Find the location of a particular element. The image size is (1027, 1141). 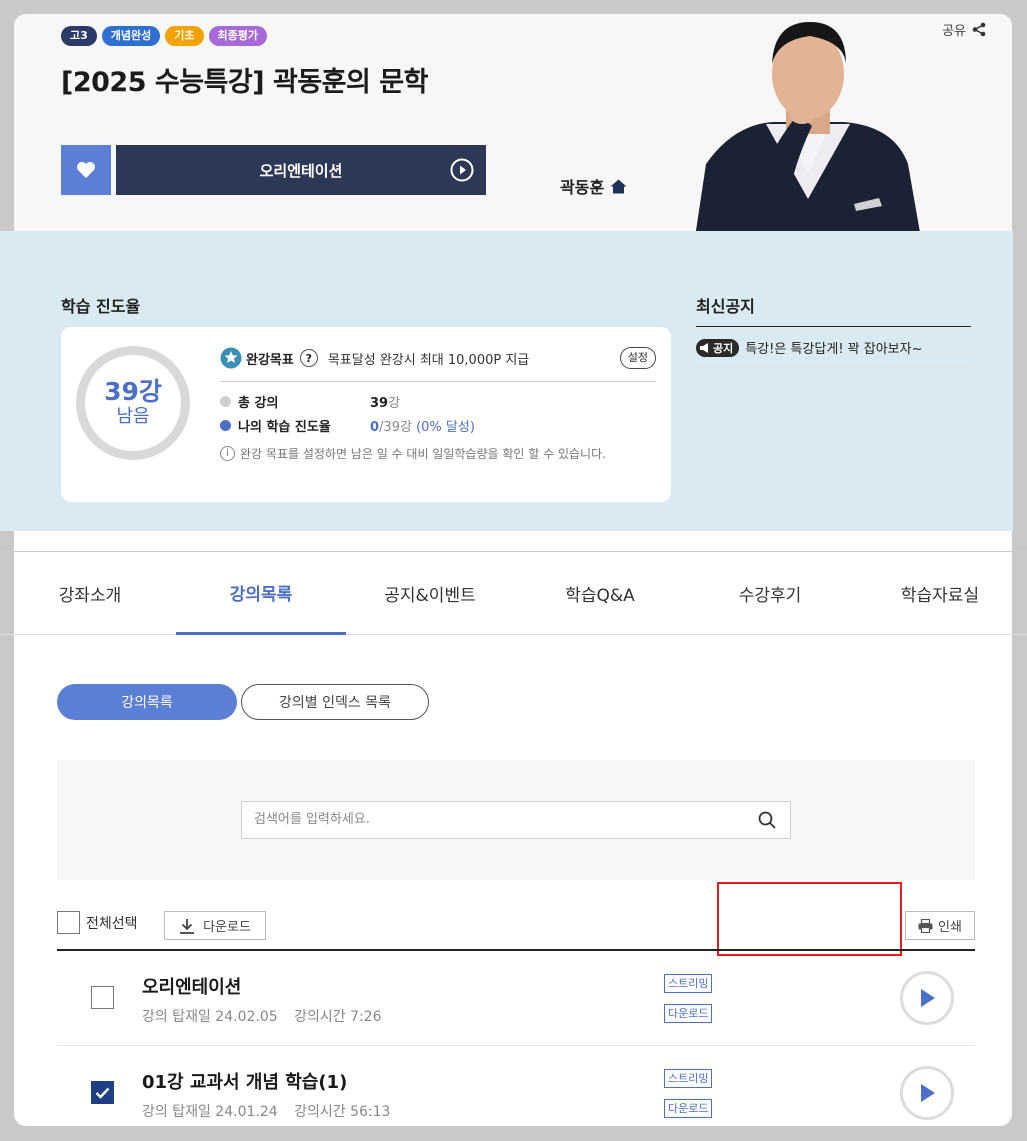

download-button: 다운로드 is located at coordinates (215, 925).